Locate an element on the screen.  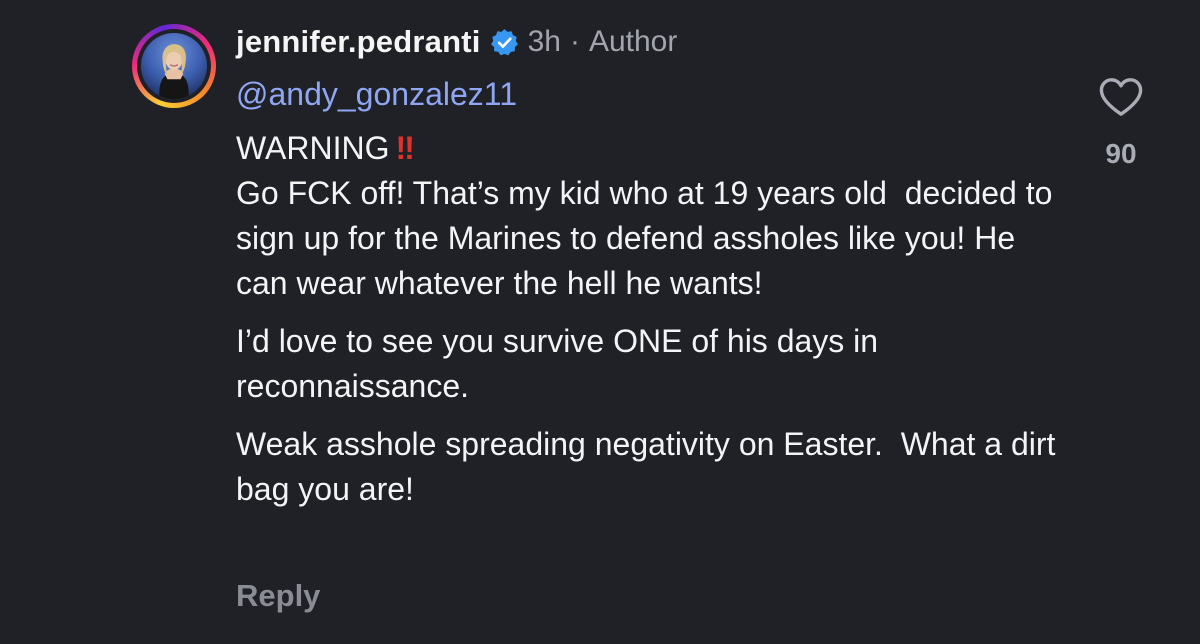
avatar-story-ring is located at coordinates (174, 66).